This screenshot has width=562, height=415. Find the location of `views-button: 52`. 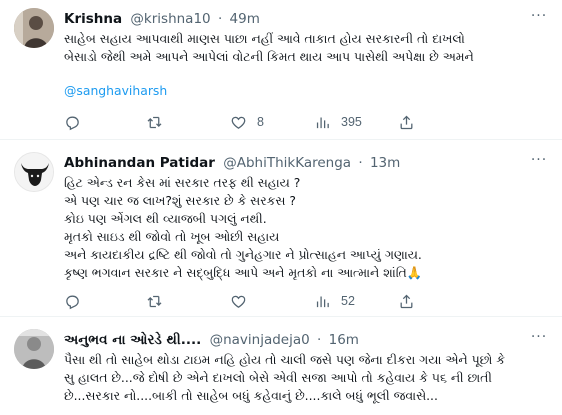

views-button: 52 is located at coordinates (334, 301).